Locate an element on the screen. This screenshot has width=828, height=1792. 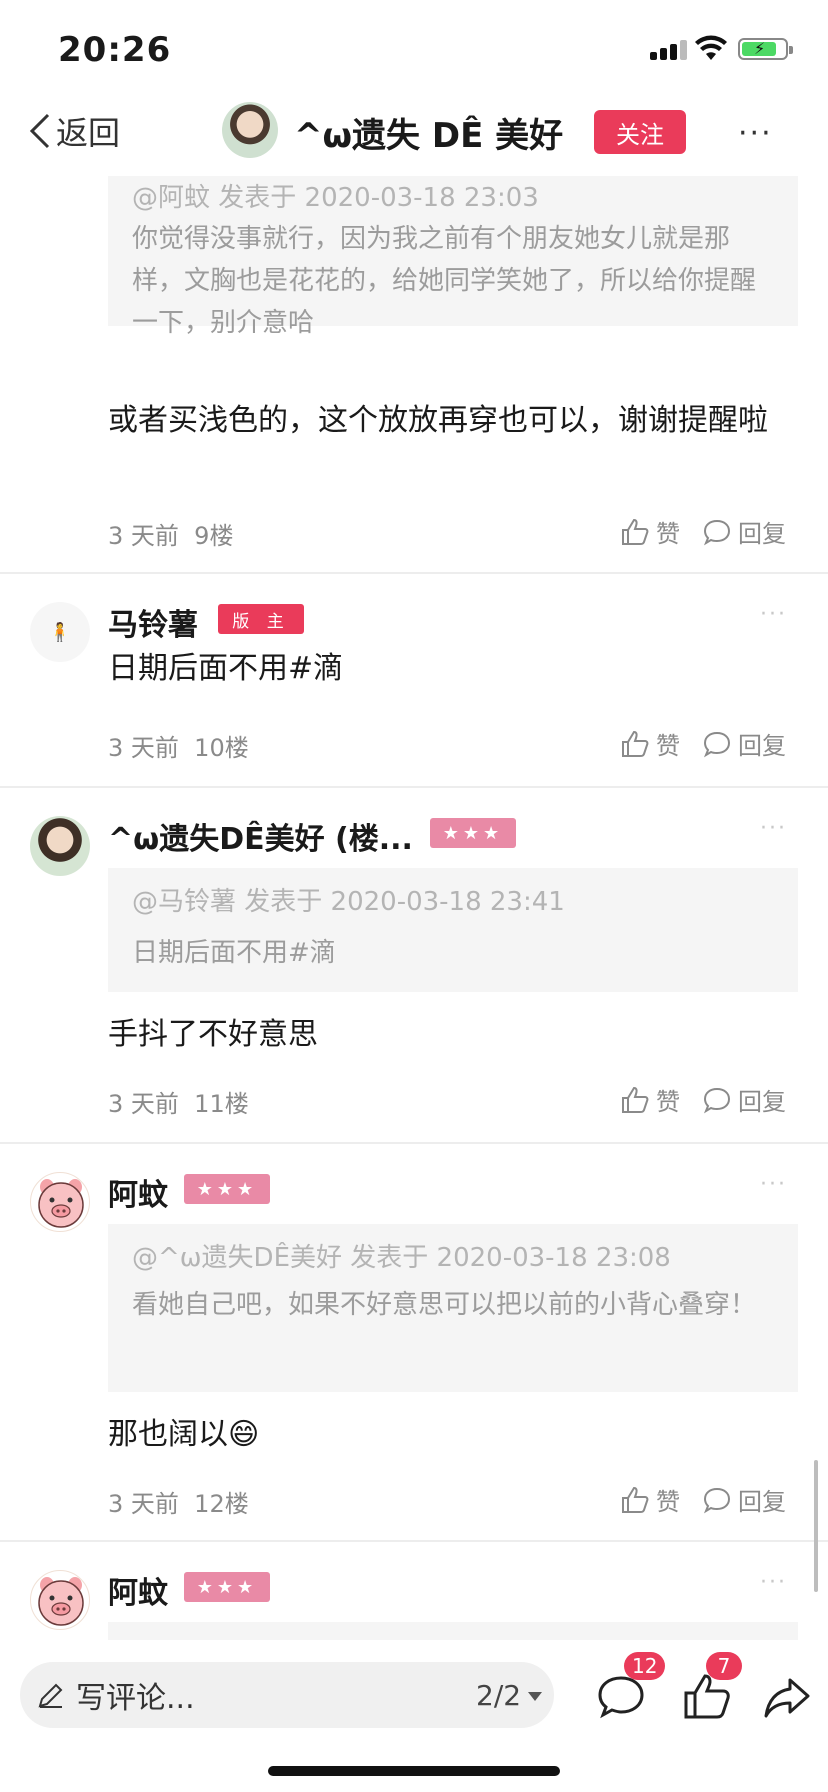
comment-text: 手抖了不好意思 is located at coordinates (213, 1034).